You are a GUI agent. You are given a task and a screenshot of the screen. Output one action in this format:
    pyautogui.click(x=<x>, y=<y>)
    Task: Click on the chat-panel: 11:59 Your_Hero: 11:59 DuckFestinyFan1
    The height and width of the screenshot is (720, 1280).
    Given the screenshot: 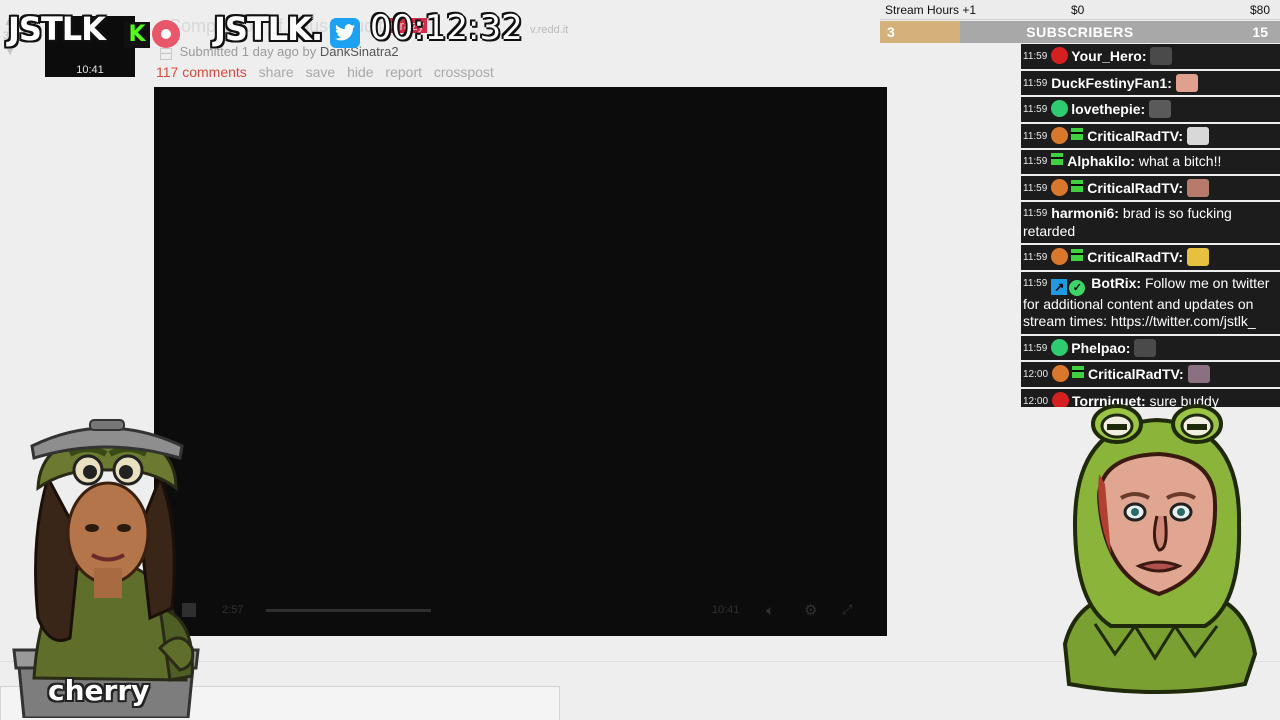 What is the action you would take?
    pyautogui.click(x=1150, y=225)
    